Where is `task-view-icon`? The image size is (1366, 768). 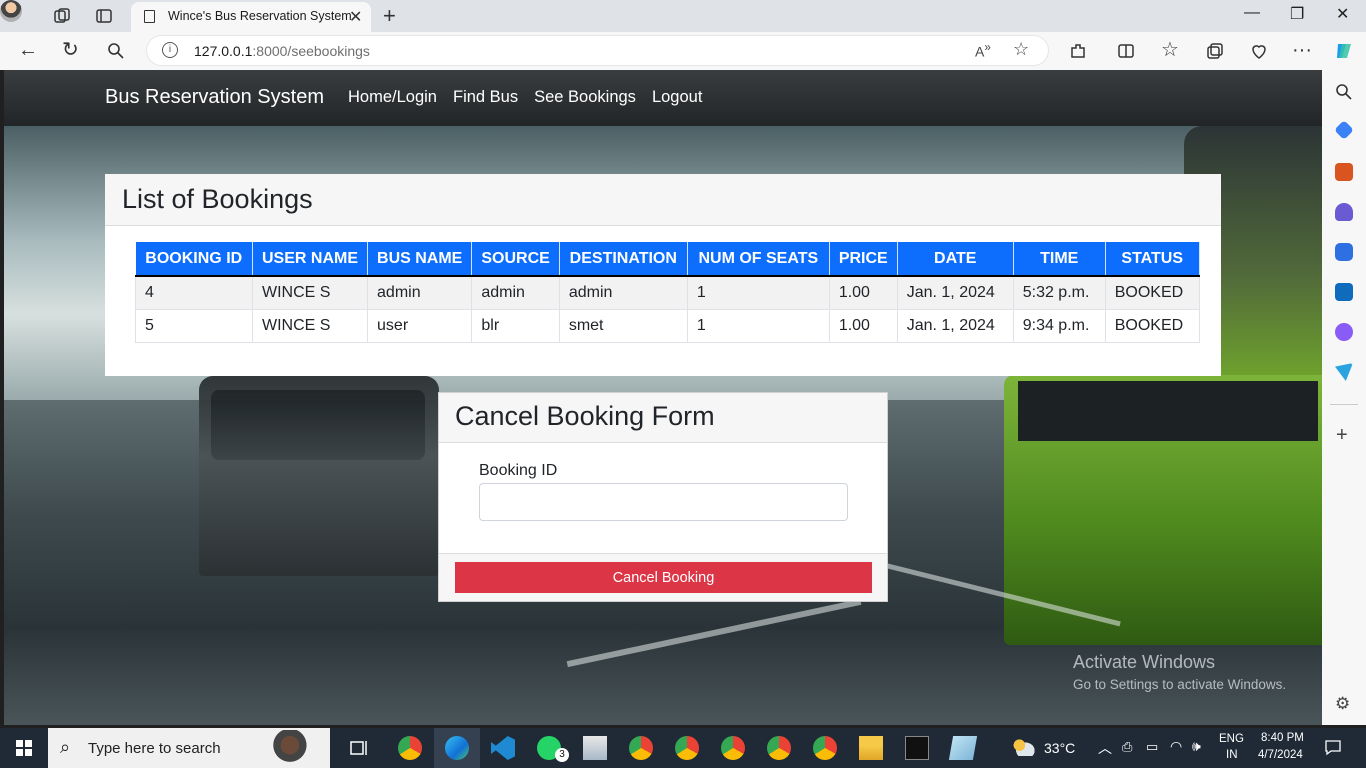 task-view-icon is located at coordinates (360, 748).